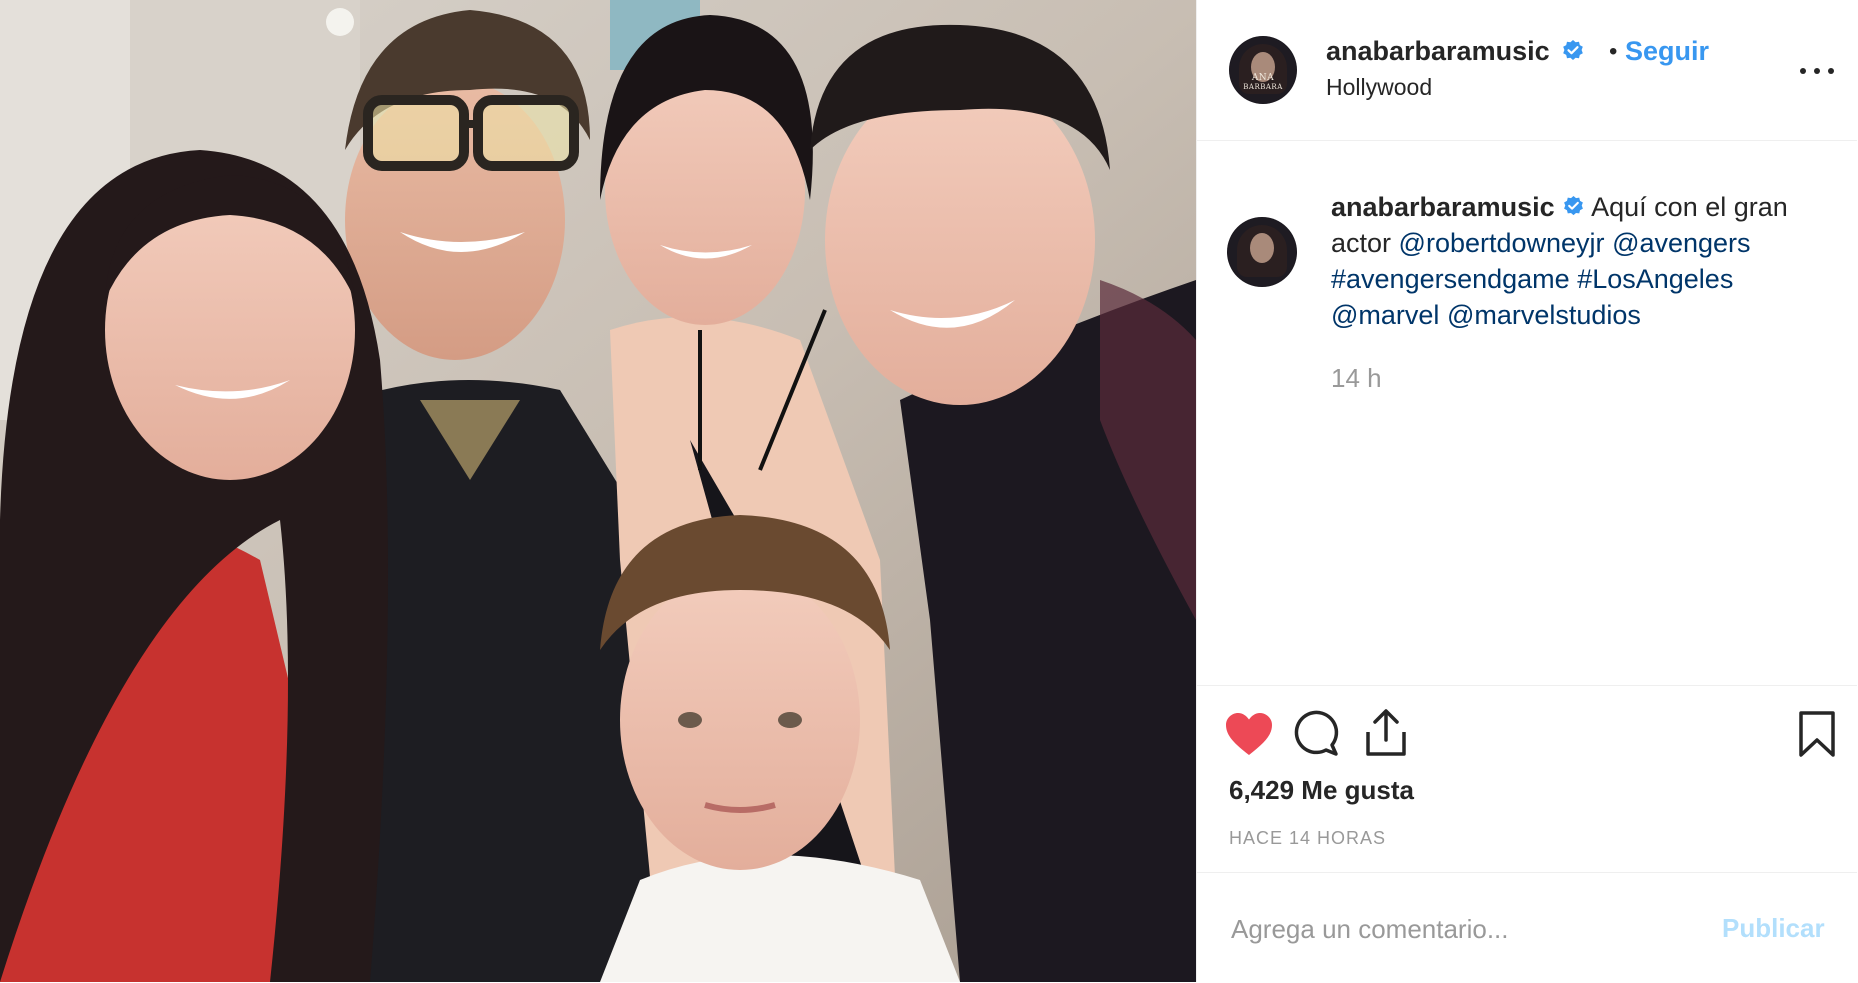  I want to click on caption-username: anabarbaramusic, so click(1443, 207).